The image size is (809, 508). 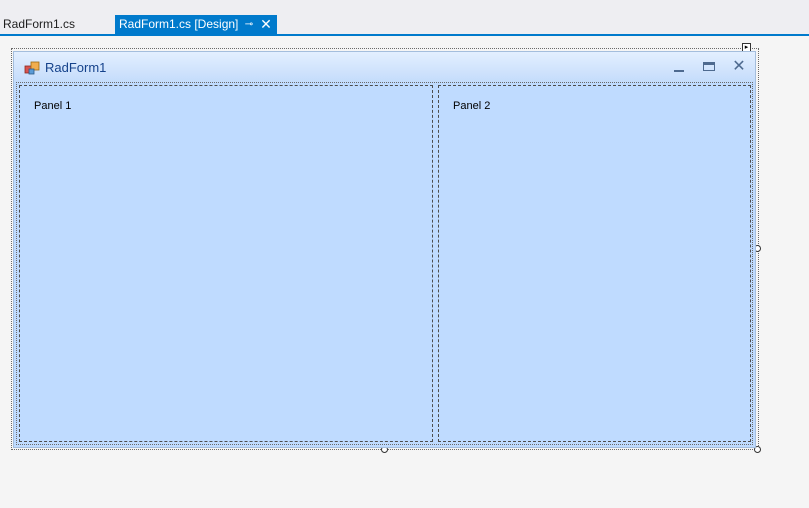 What do you see at coordinates (179, 24) in the screenshot?
I see `tab-label: RadForm1.cs [Design]` at bounding box center [179, 24].